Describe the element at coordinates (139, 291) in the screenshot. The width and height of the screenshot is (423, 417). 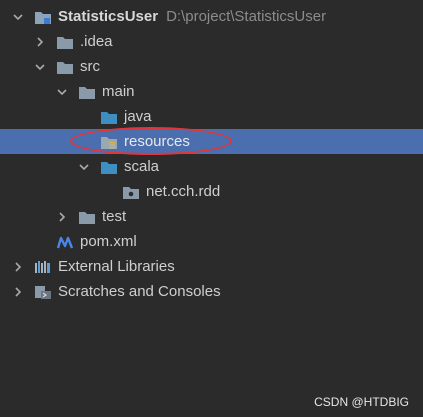
I see `tree-label-scratches: Scratches and Consoles` at that location.